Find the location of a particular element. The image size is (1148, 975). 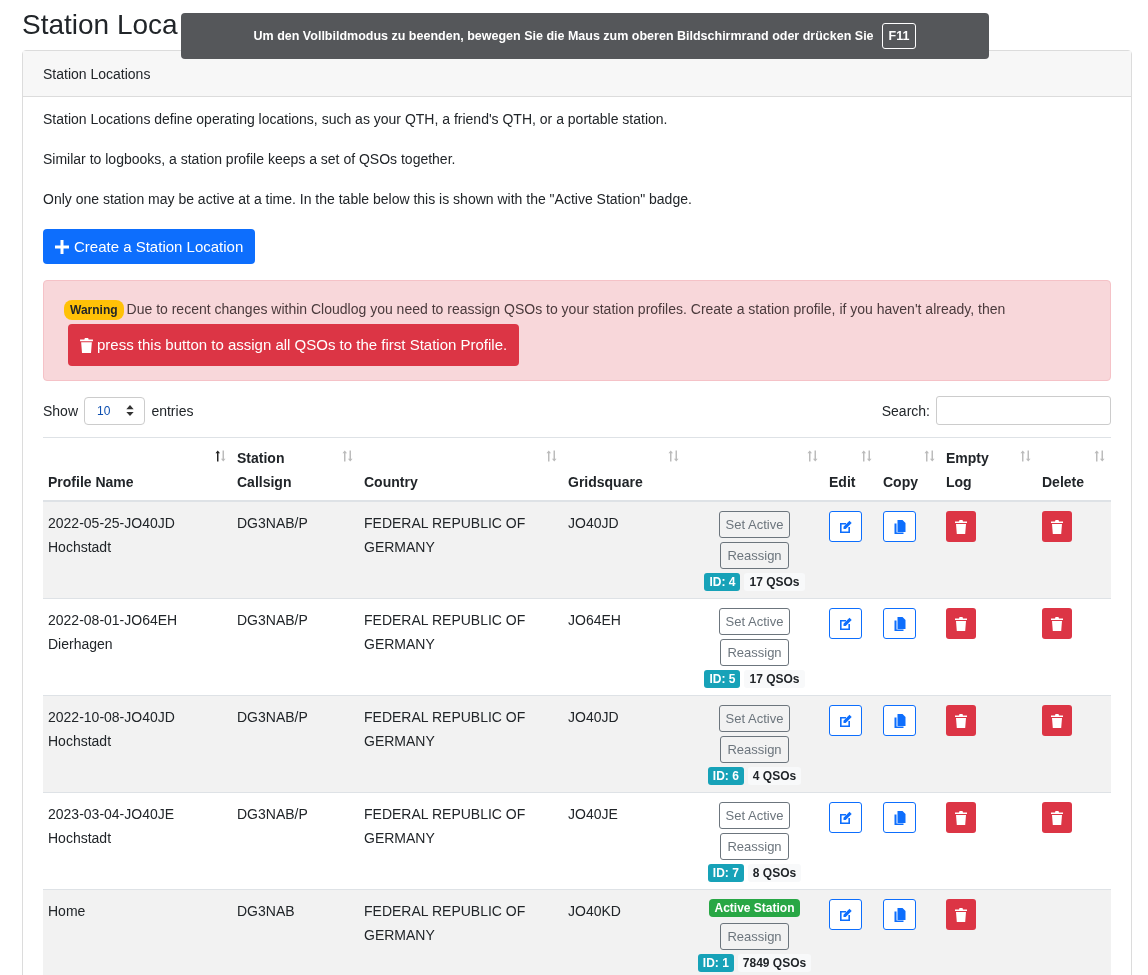

id-badge: ID: 1 is located at coordinates (715, 963).